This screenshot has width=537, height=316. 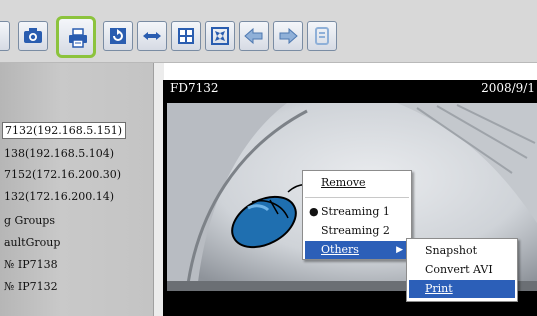 I want to click on printer-icon, so click(x=78, y=38).